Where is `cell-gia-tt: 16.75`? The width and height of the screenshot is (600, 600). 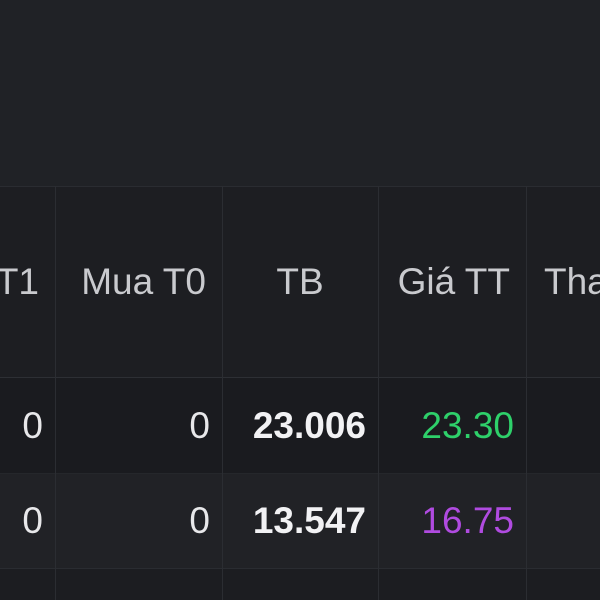
cell-gia-tt: 16.75 is located at coordinates (467, 520).